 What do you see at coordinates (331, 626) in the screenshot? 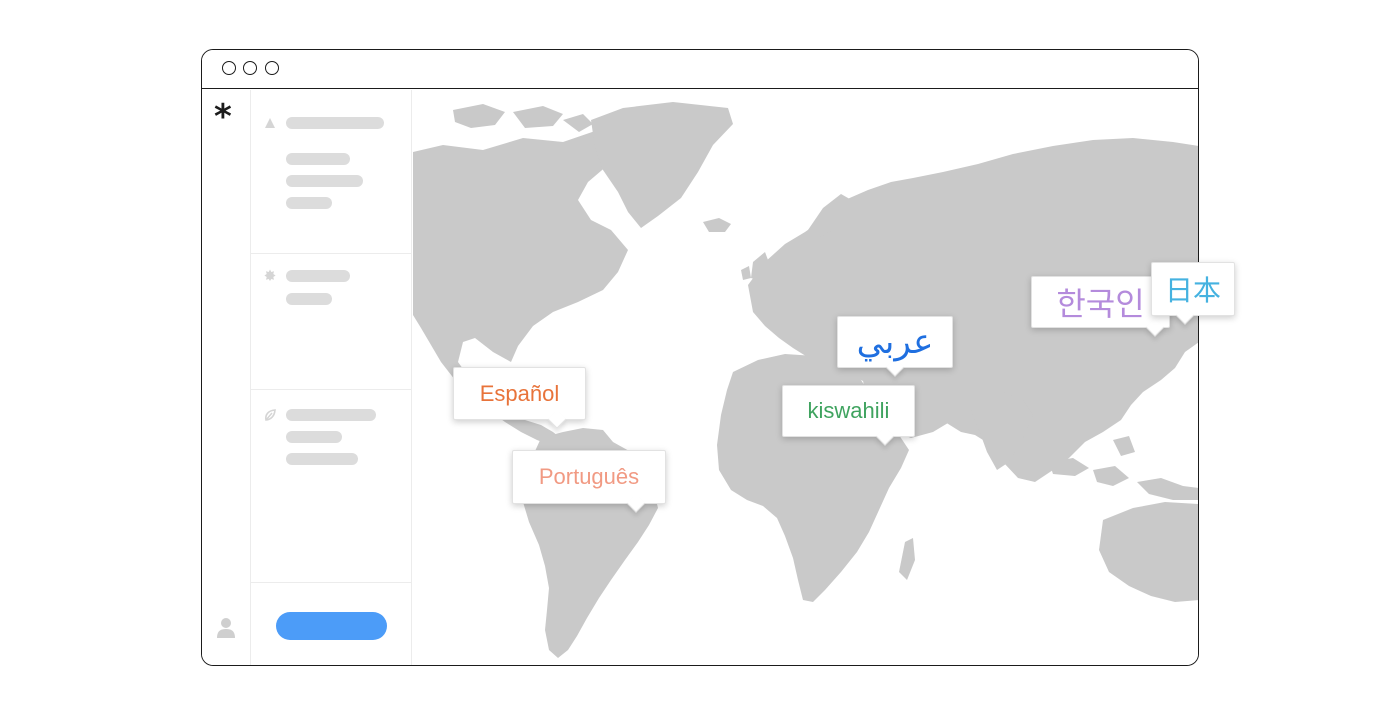
I see `primary-action-button` at bounding box center [331, 626].